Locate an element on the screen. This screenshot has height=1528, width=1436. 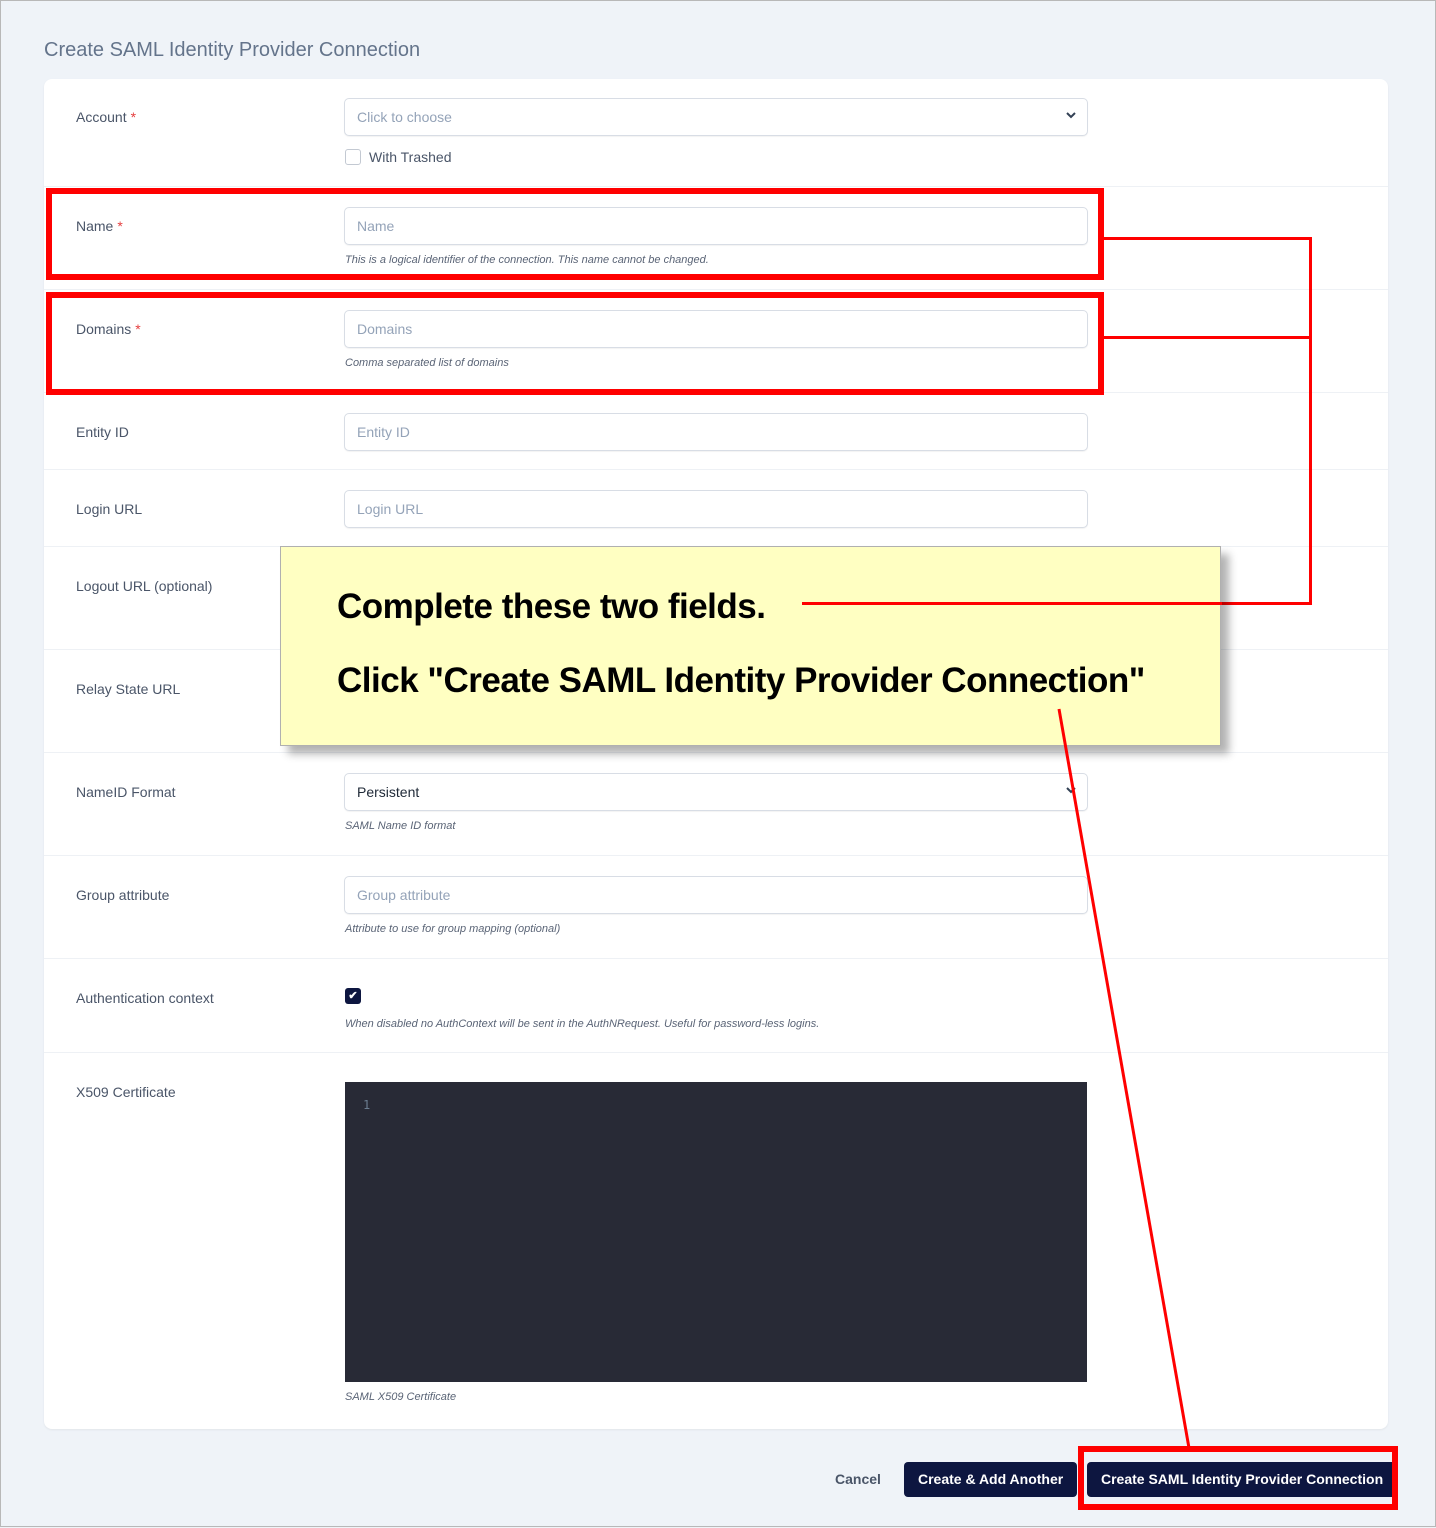
login-url-row: Login URL is located at coordinates (716, 508).